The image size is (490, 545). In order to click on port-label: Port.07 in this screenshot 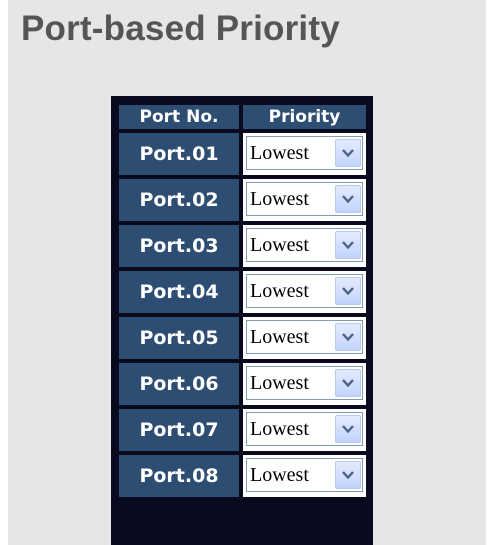, I will do `click(179, 430)`.